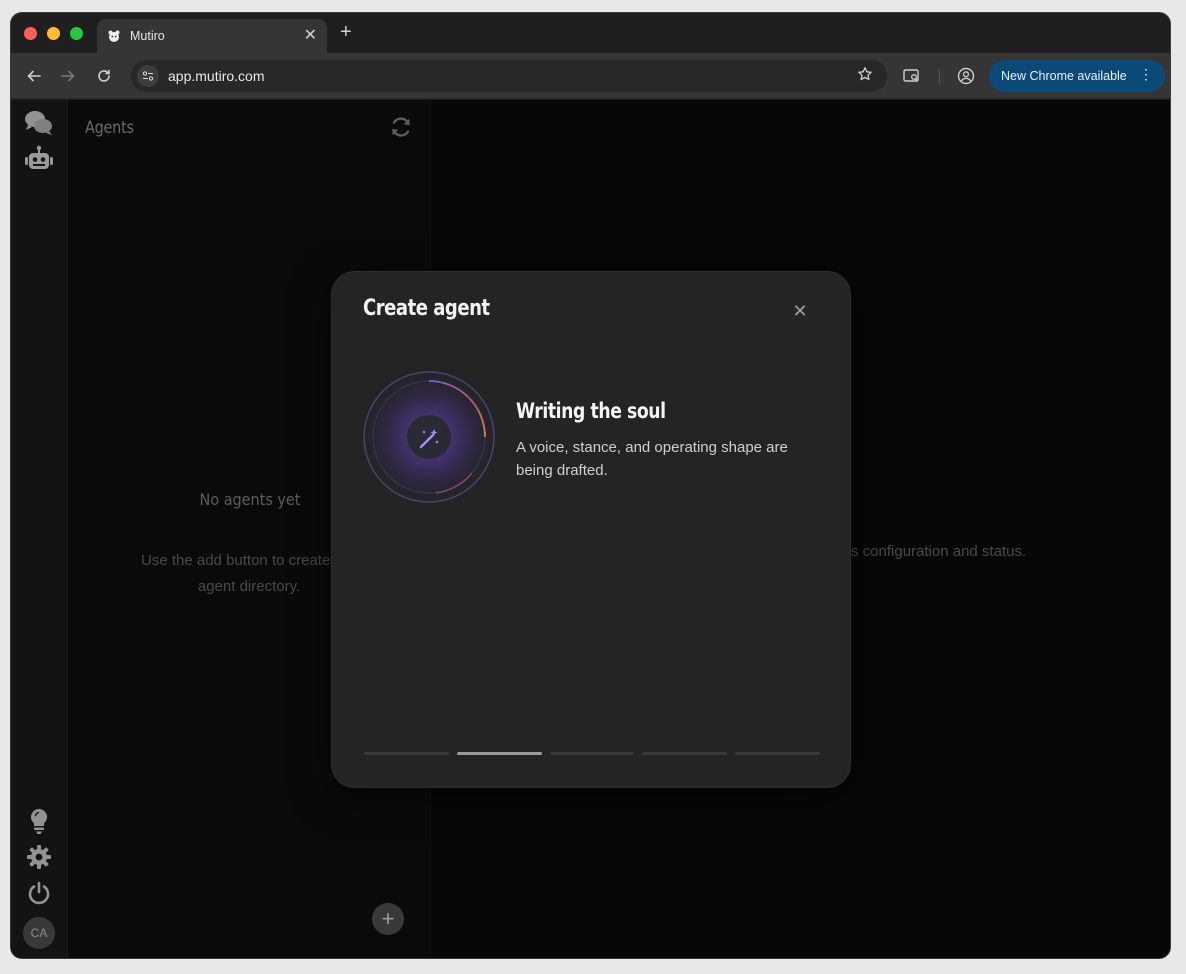 This screenshot has width=1186, height=974. Describe the element at coordinates (147, 36) in the screenshot. I see `tab-title: Mutiro` at that location.